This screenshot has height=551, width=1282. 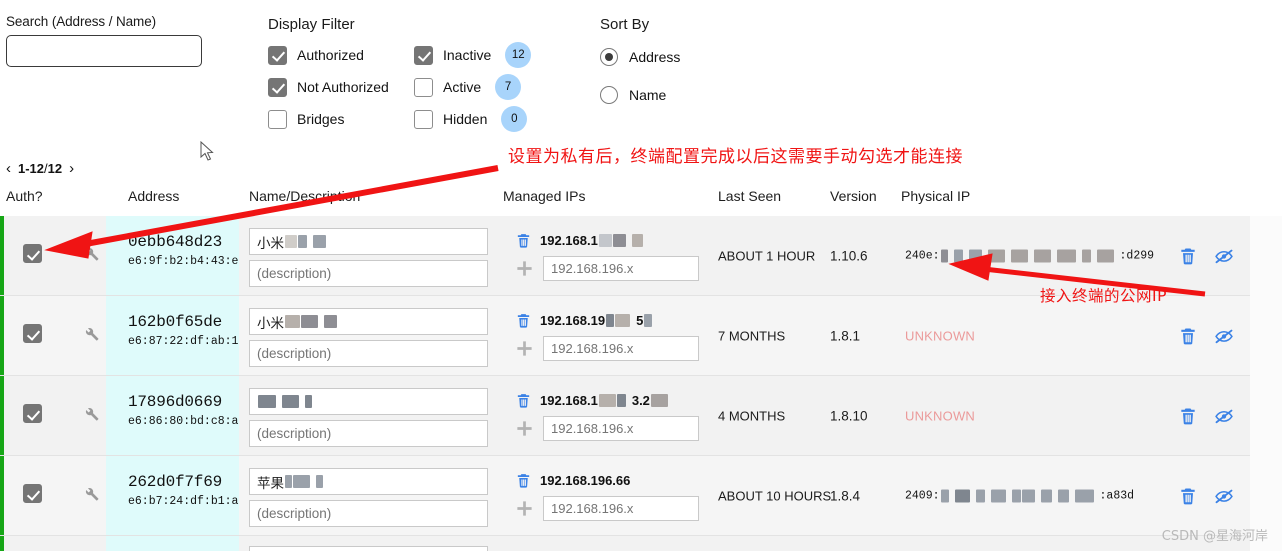 I want to click on cell-last-seen: 7 MONTHS, so click(x=752, y=336).